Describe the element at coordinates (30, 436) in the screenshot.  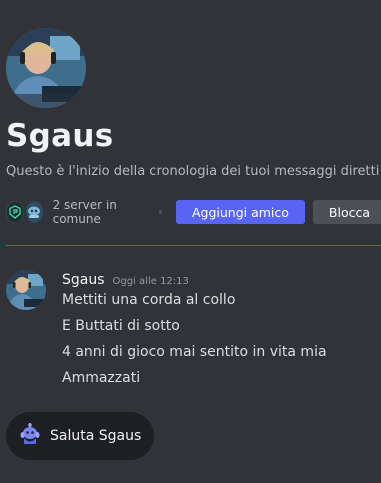
I see `wumpus-wave-icon` at that location.